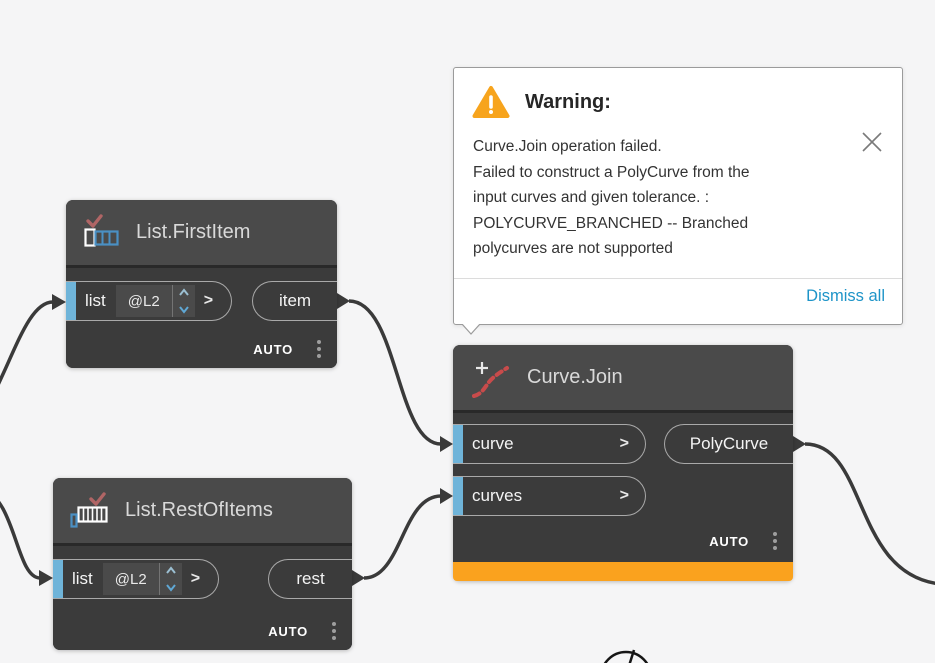 This screenshot has width=935, height=663. What do you see at coordinates (402, 537) in the screenshot?
I see `wire-rest-to-curves` at bounding box center [402, 537].